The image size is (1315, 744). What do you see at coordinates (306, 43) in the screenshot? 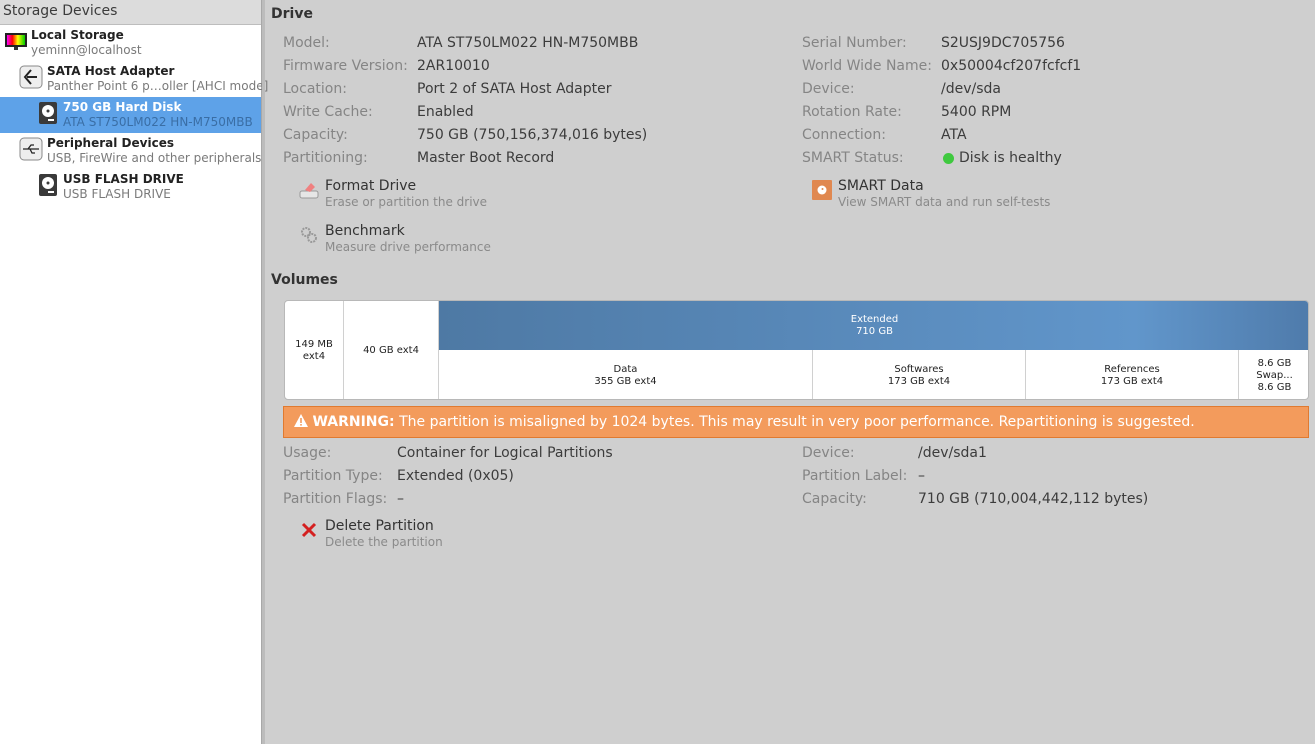
I see `label: Model:` at bounding box center [306, 43].